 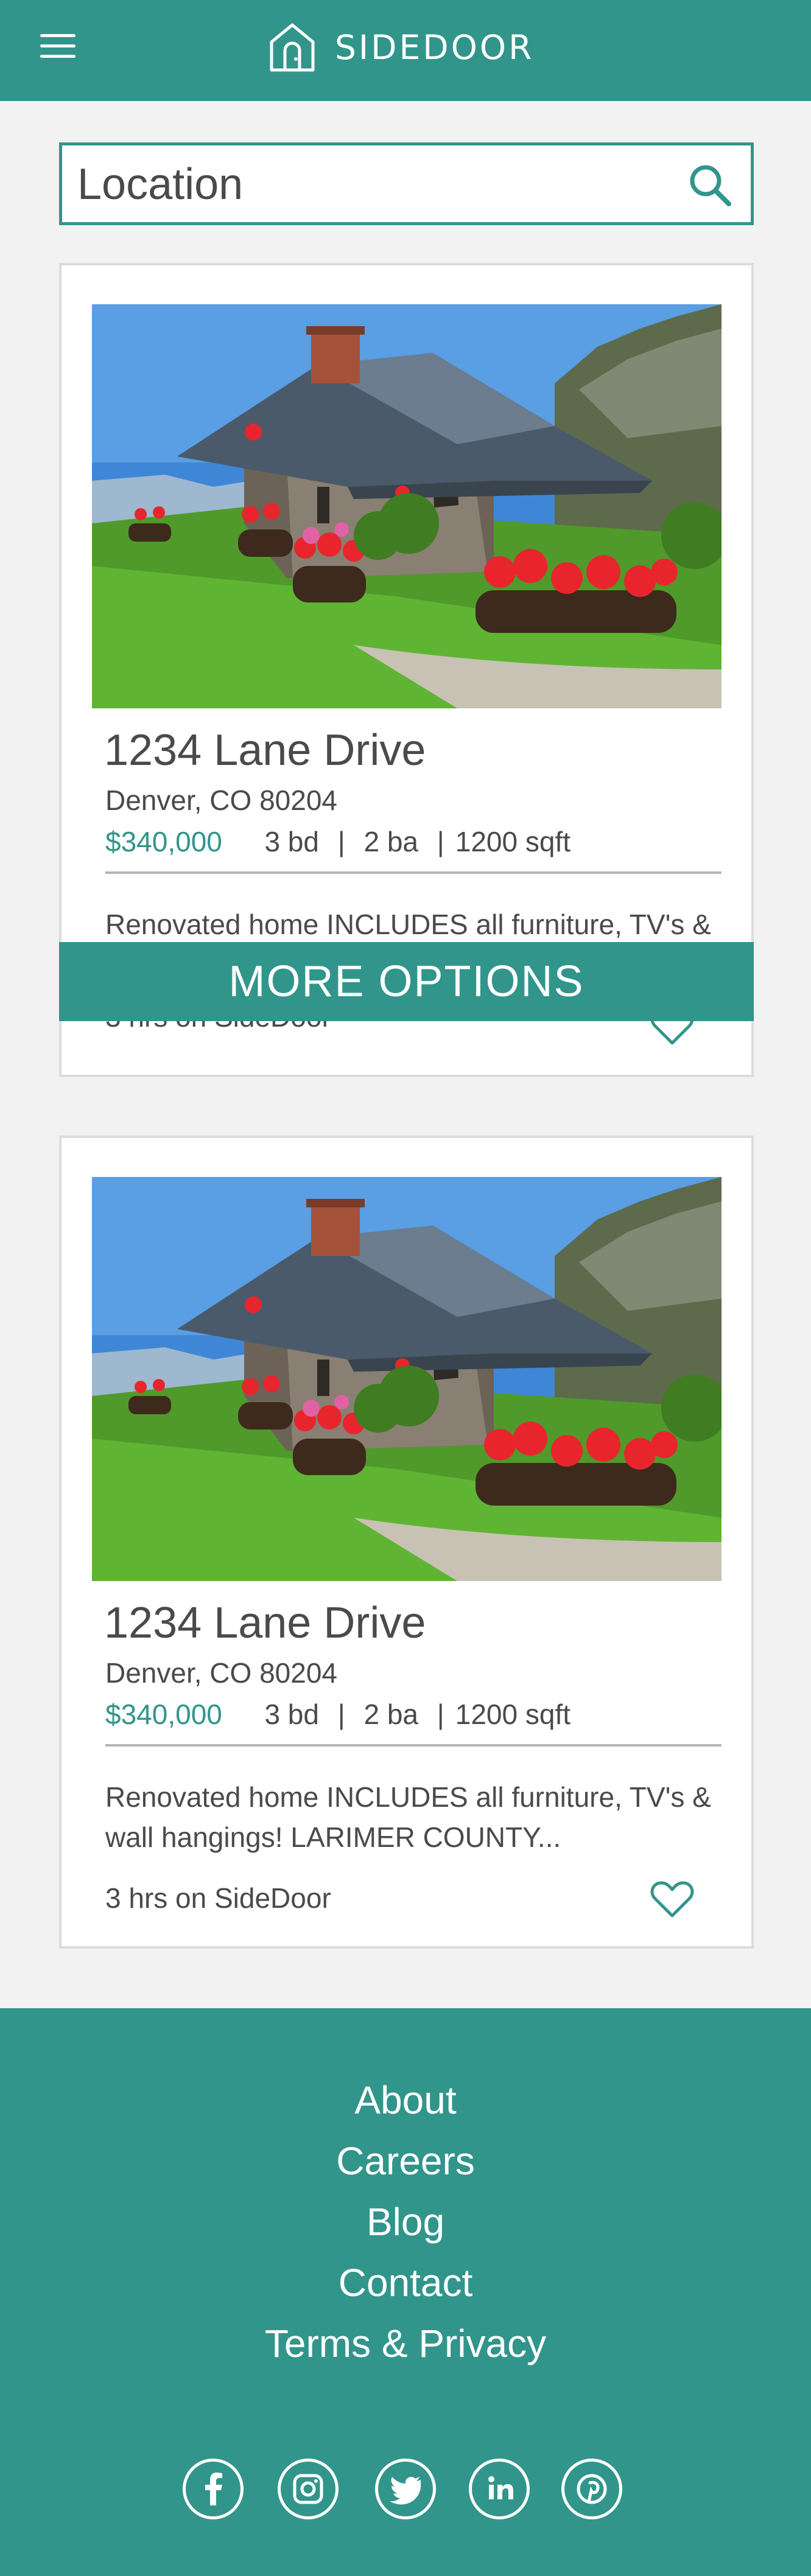 What do you see at coordinates (405, 2100) in the screenshot?
I see `footer-link-about: About` at bounding box center [405, 2100].